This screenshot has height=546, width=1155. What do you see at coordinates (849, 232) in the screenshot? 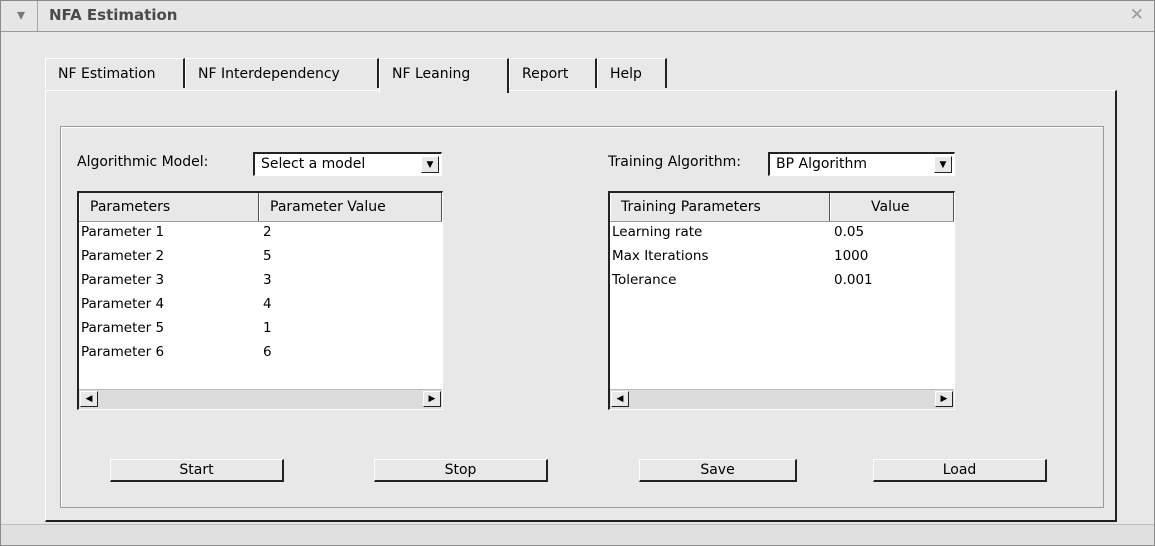
I see `training-parameter-value: 0.05` at bounding box center [849, 232].